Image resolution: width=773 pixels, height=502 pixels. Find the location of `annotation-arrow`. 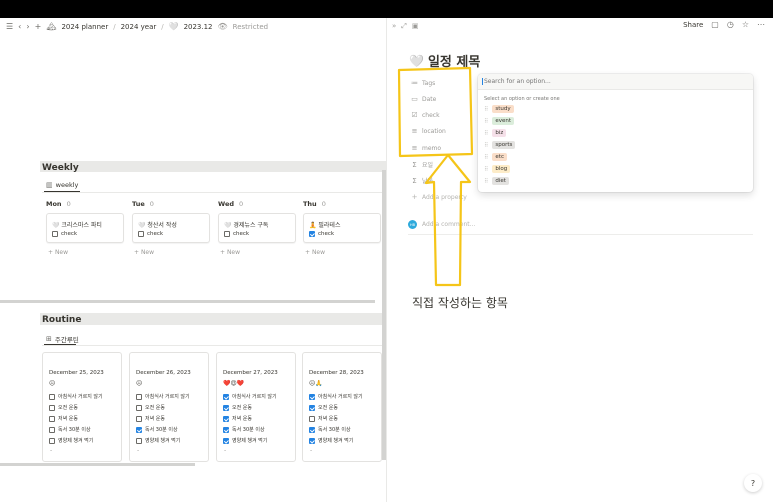

annotation-arrow is located at coordinates (448, 220).